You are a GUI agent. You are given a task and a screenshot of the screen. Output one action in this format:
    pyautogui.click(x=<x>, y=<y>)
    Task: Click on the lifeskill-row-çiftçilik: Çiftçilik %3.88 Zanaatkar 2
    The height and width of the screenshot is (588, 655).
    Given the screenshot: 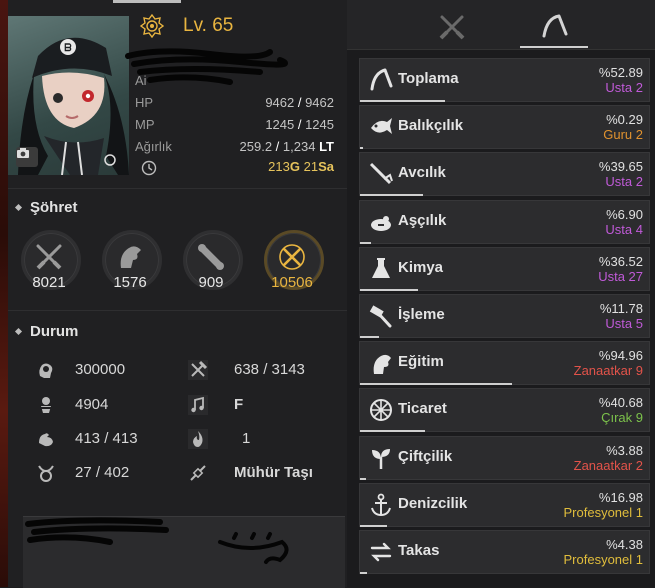 What is the action you would take?
    pyautogui.click(x=504, y=457)
    